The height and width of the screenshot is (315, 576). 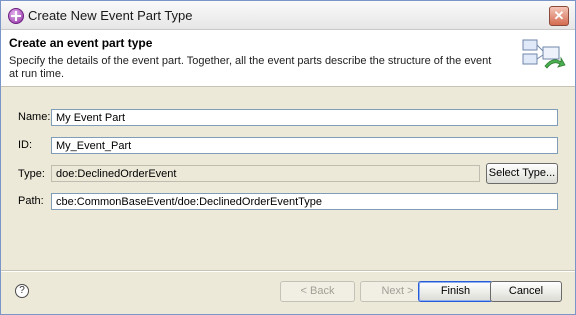 I want to click on page-title: Create an event part type, so click(x=81, y=43).